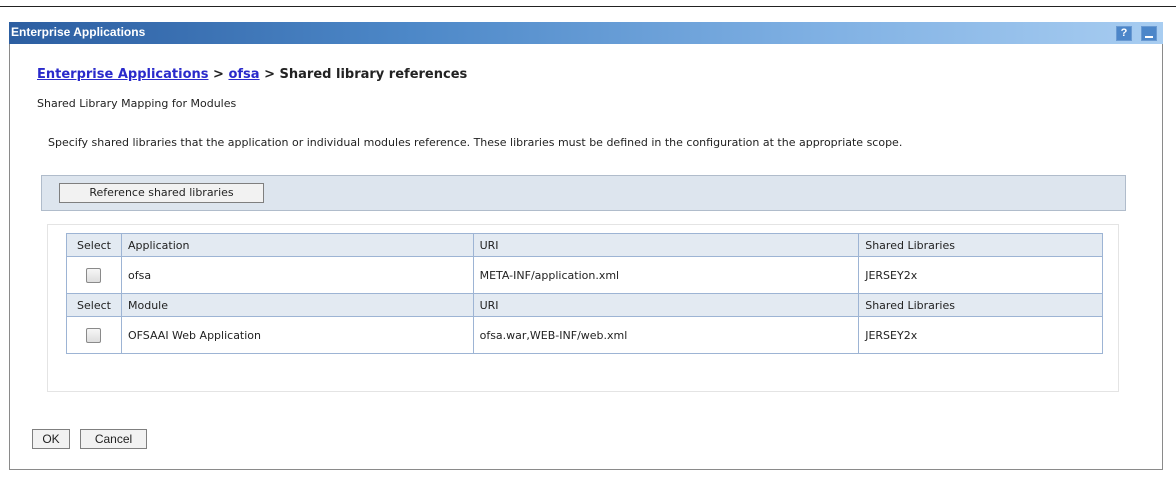  Describe the element at coordinates (297, 335) in the screenshot. I see `module-name: OFSAAI Web Application` at that location.